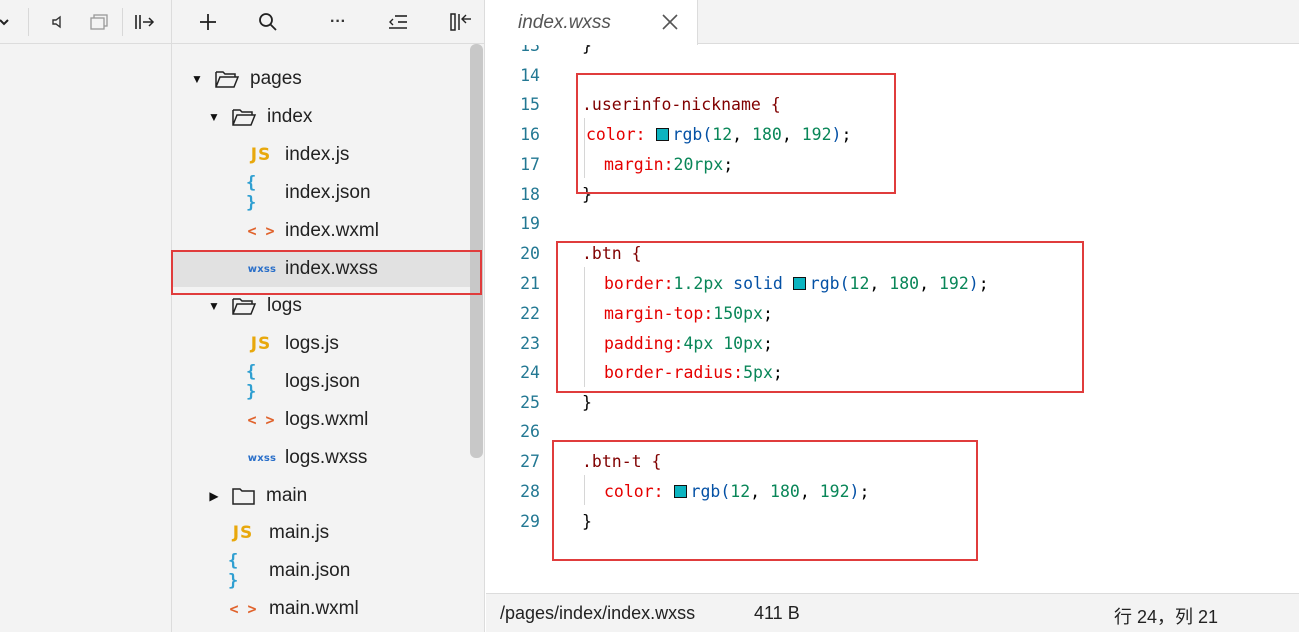 The height and width of the screenshot is (632, 1299). I want to click on tree-item-label: main, so click(287, 495).